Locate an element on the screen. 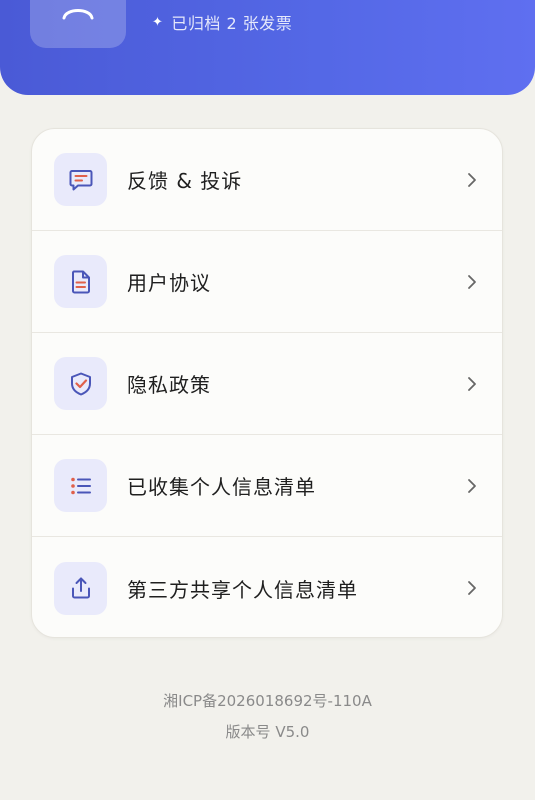  sparkle-icon: ✦ is located at coordinates (158, 22).